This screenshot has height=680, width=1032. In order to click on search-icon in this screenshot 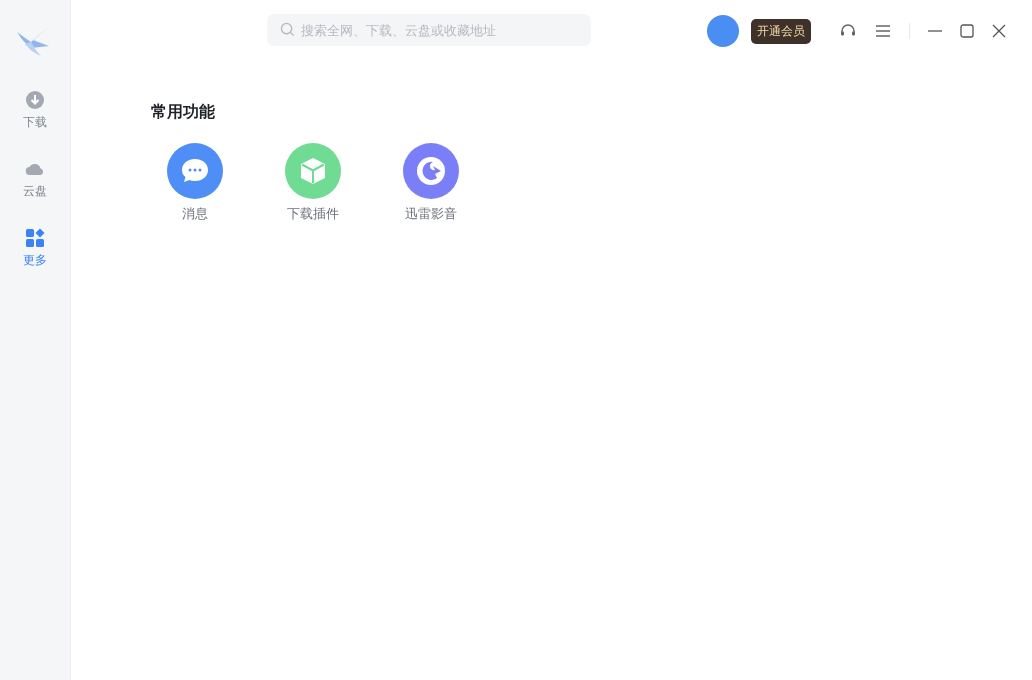, I will do `click(287, 29)`.